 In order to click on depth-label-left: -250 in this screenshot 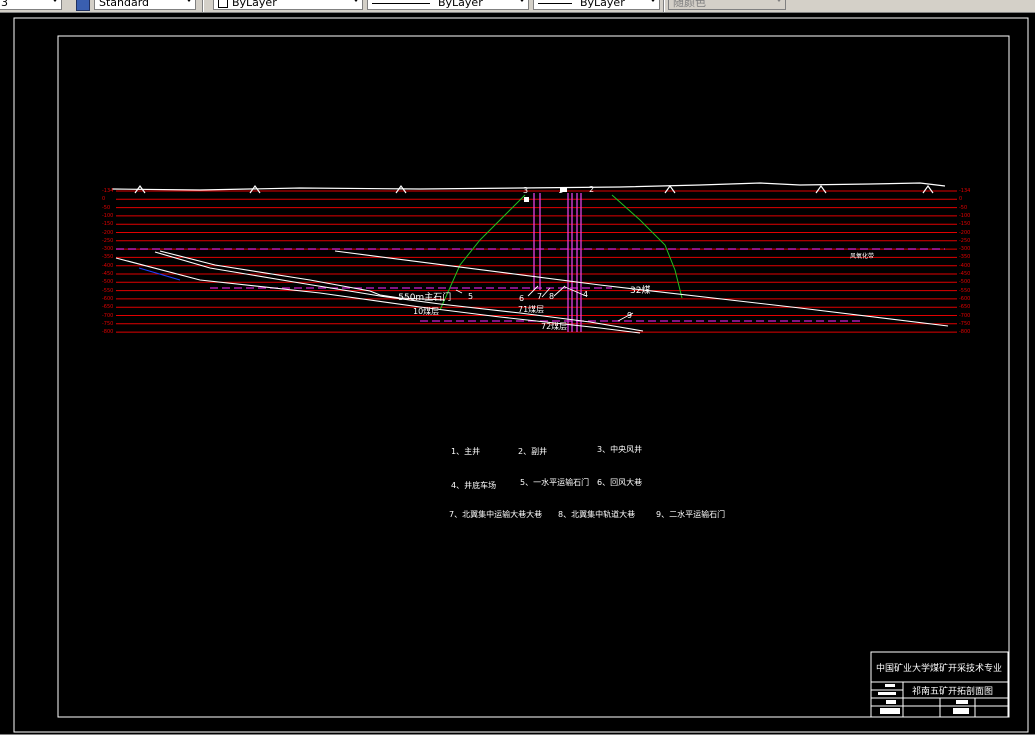, I will do `click(108, 240)`.